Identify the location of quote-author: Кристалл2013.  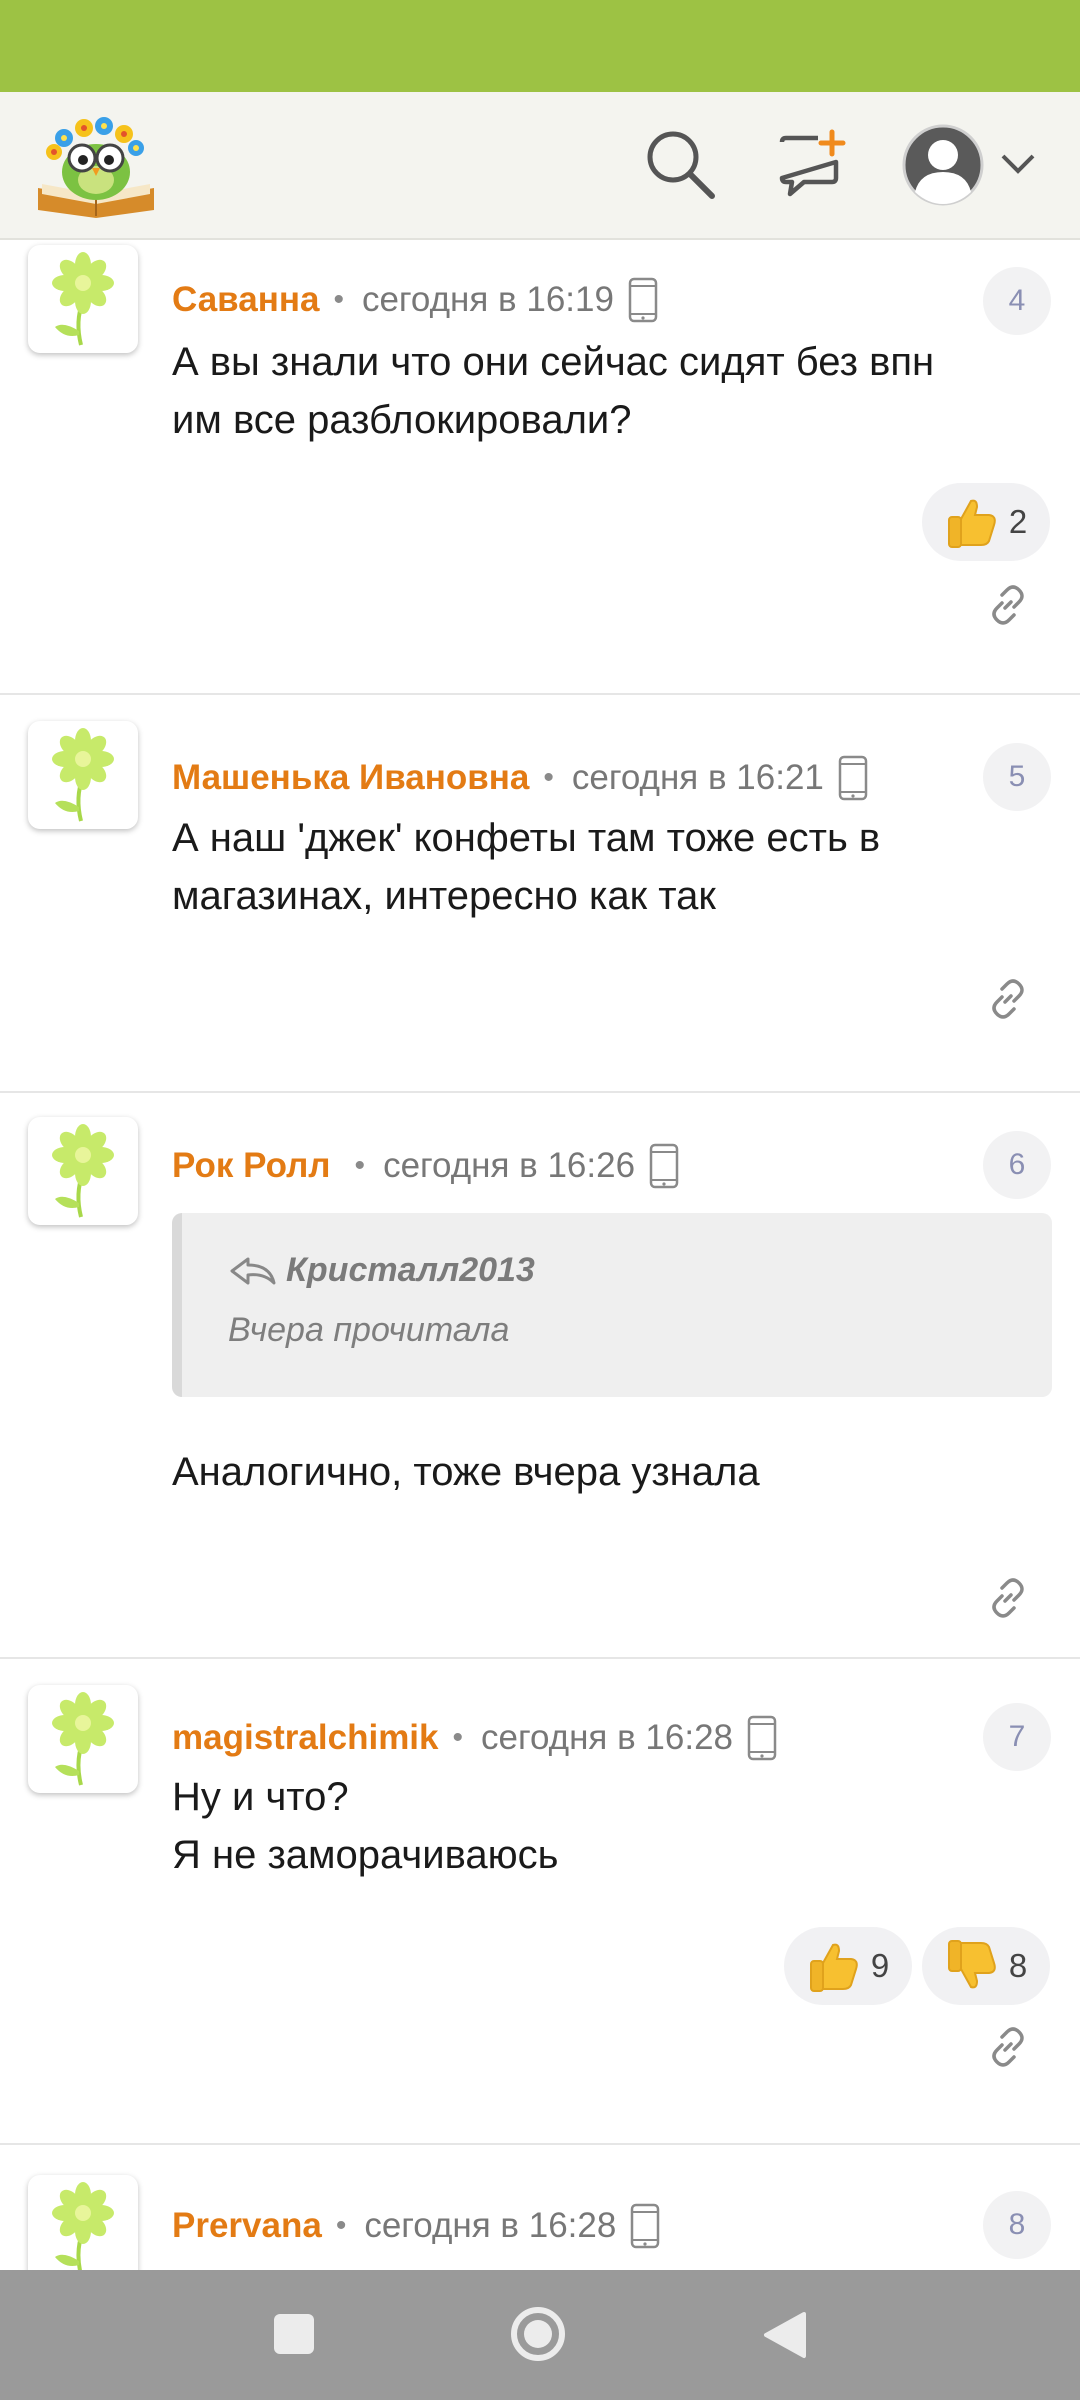
(410, 1270).